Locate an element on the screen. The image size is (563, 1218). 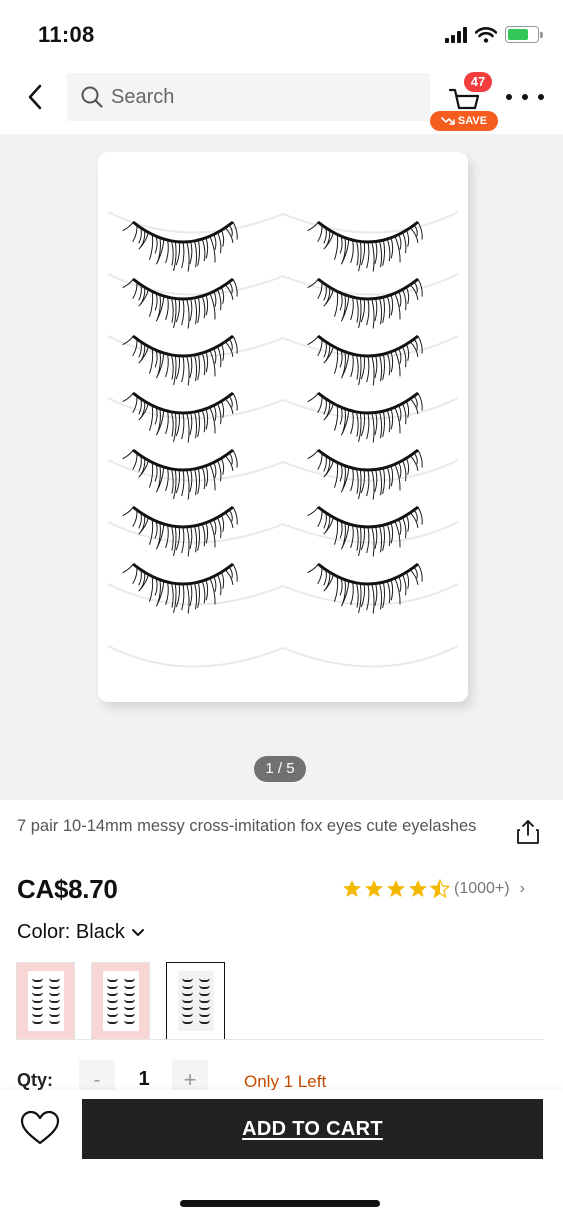
save-label: SAVE is located at coordinates (472, 121).